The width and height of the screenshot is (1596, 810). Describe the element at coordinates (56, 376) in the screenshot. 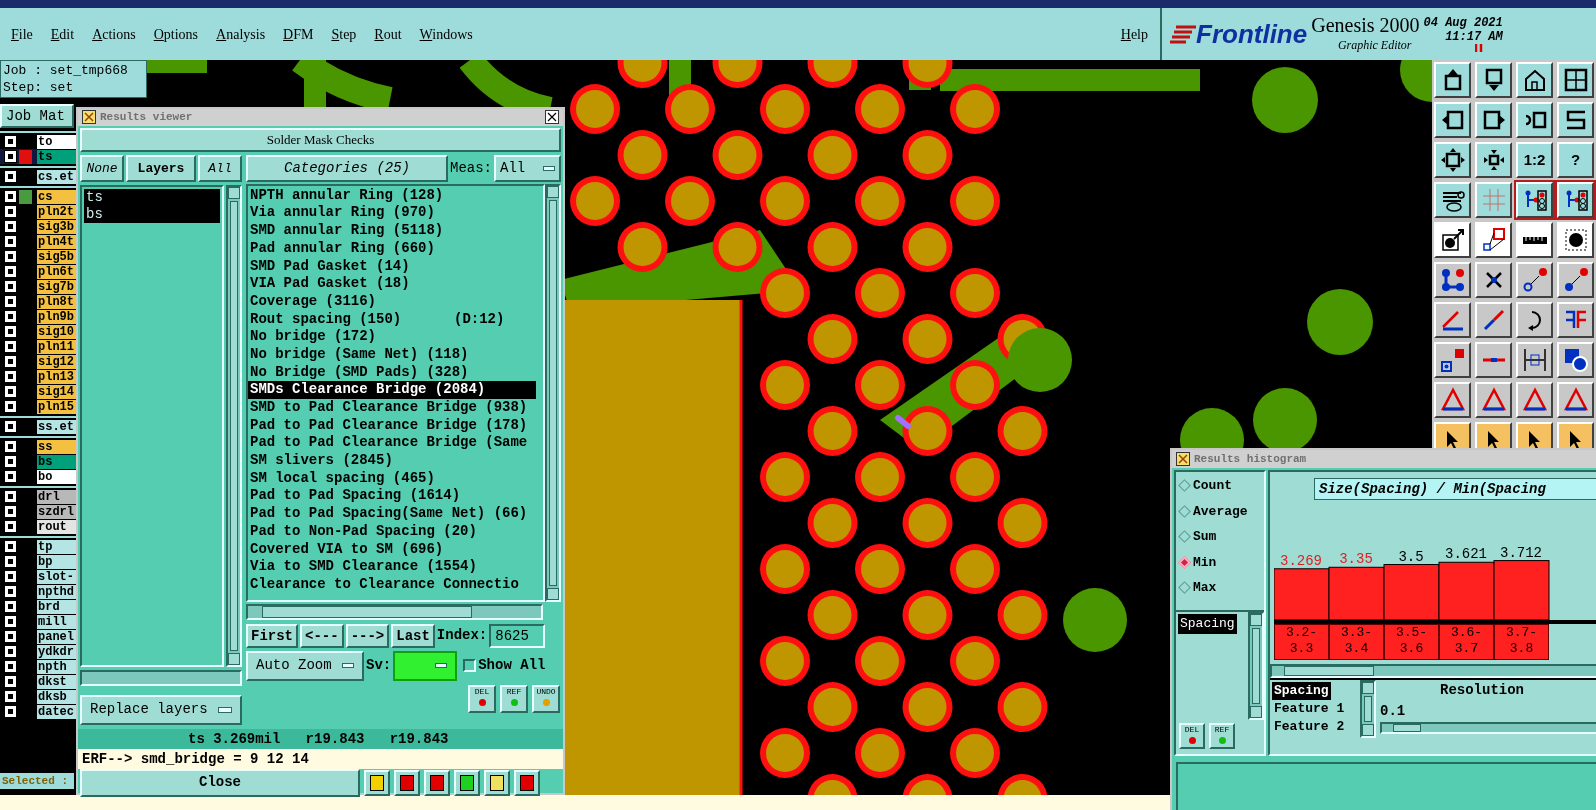

I see `layer-name: pln13` at that location.